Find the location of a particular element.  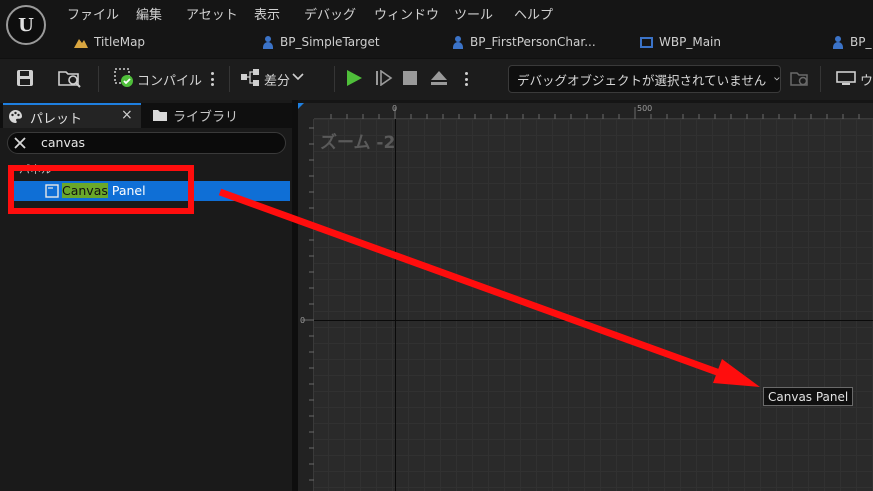

diff-icon is located at coordinates (251, 78).